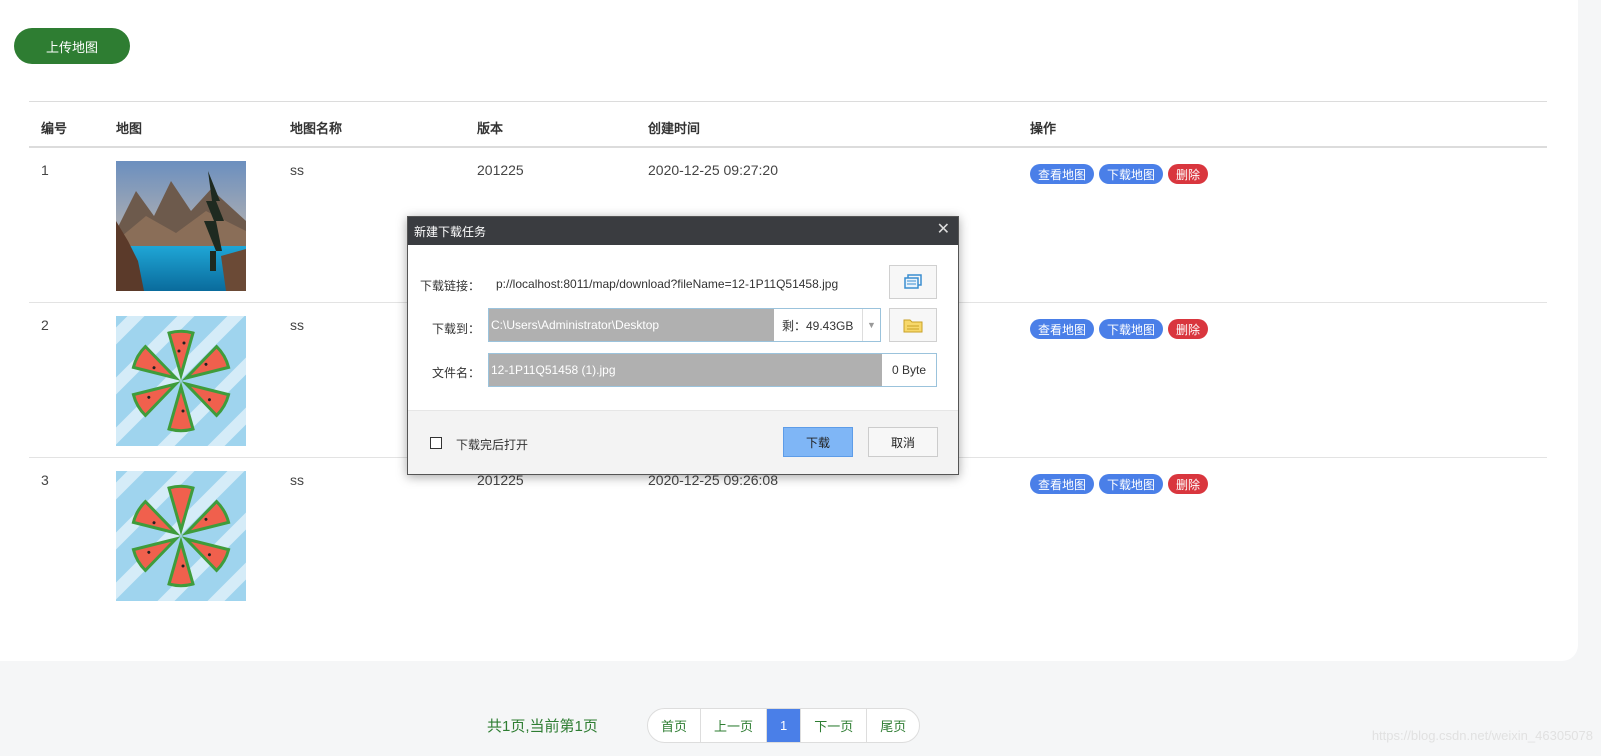 This screenshot has height=756, width=1601. Describe the element at coordinates (455, 373) in the screenshot. I see `filename-label: 文件名：` at that location.